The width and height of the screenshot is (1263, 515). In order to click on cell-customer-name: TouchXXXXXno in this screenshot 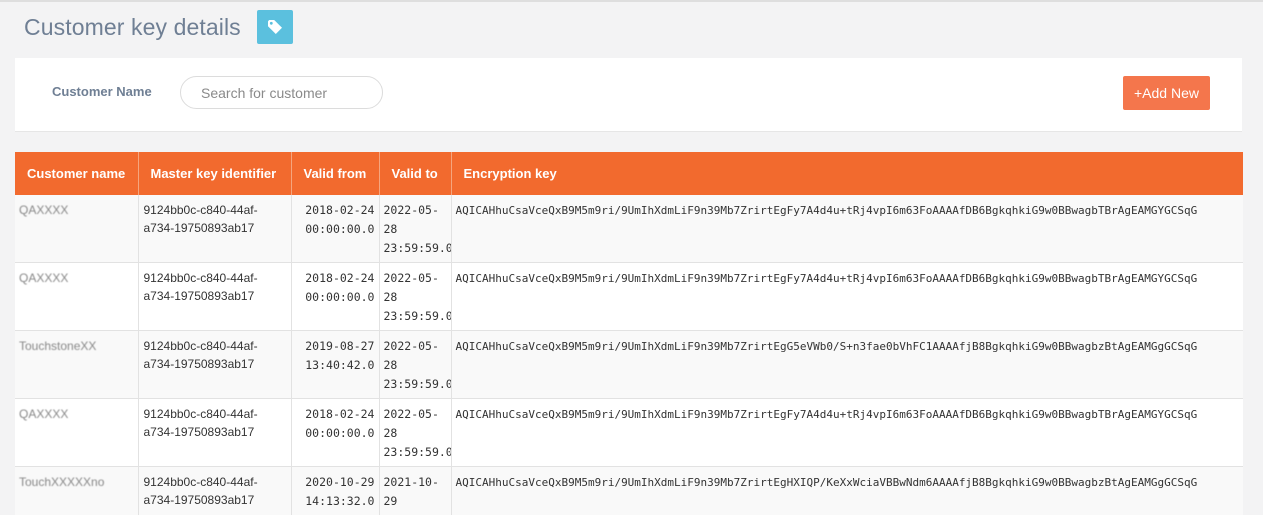, I will do `click(77, 490)`.